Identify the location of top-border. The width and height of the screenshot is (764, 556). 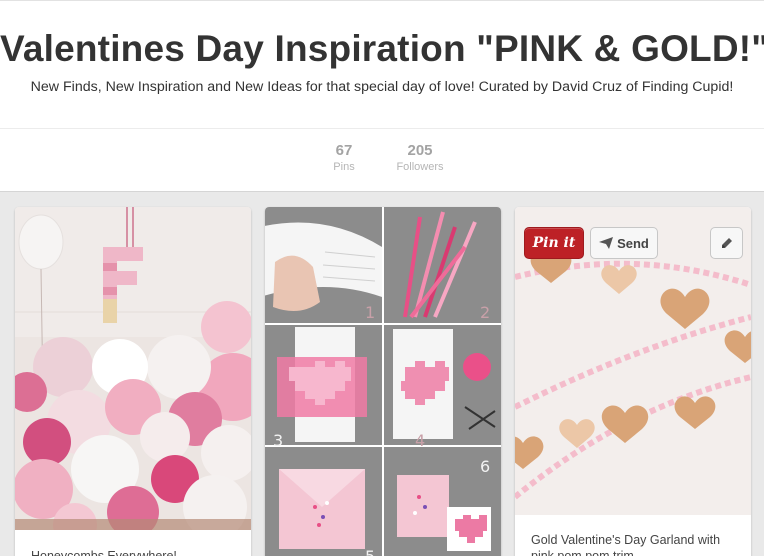
(382, 0).